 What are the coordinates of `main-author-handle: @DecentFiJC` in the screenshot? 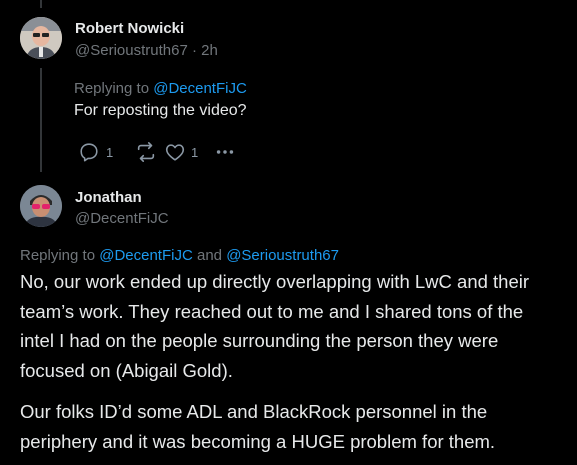 It's located at (122, 218).